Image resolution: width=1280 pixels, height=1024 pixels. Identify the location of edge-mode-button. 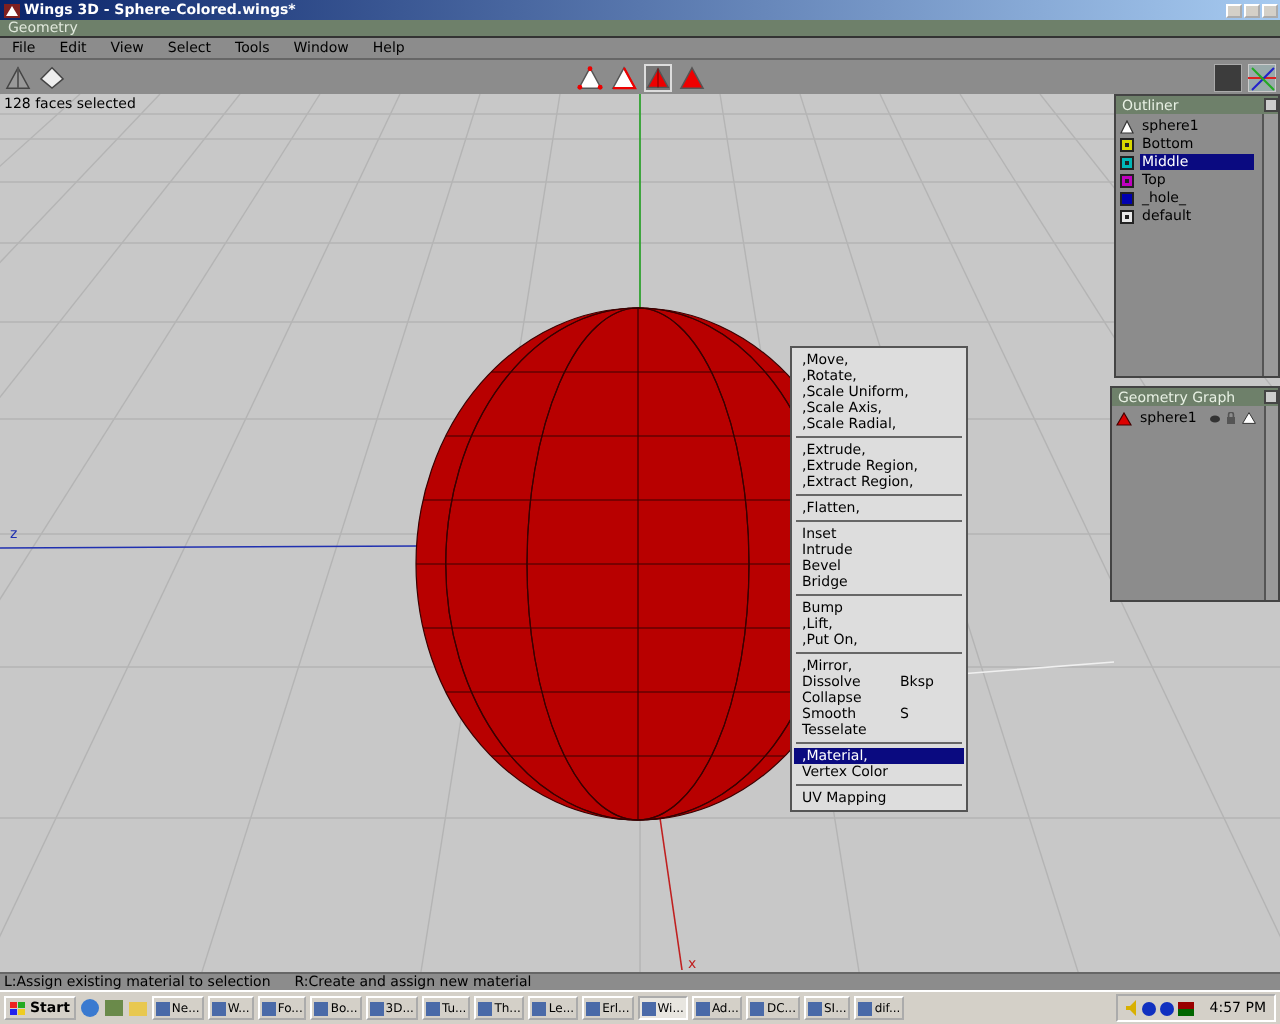
(623, 77).